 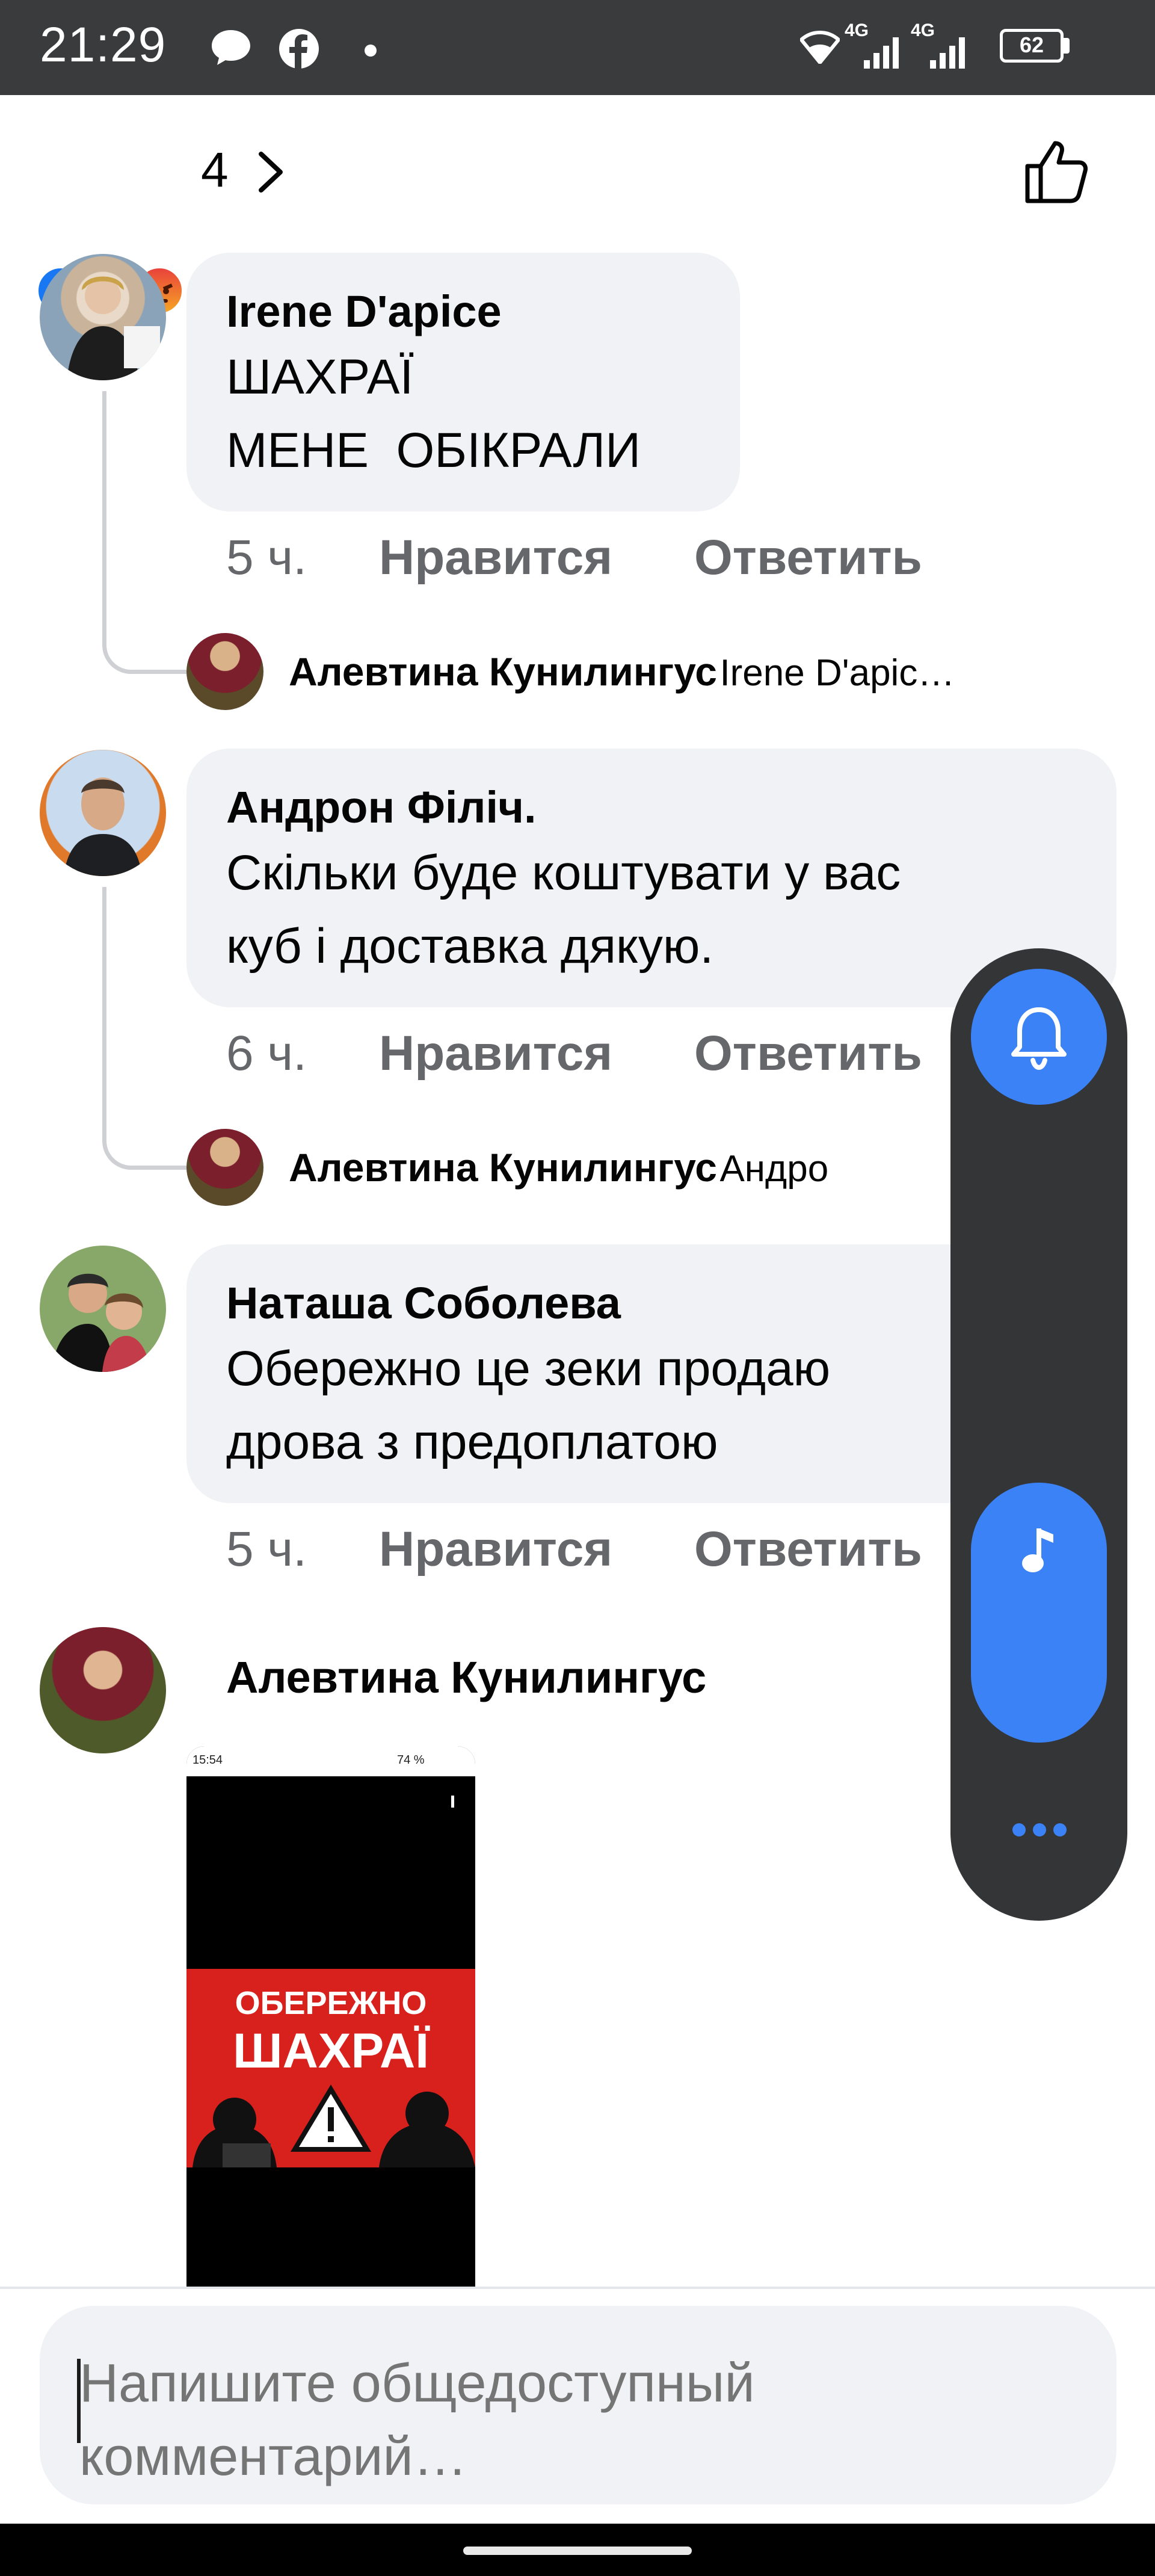 I want to click on comment-input, so click(x=578, y=2405).